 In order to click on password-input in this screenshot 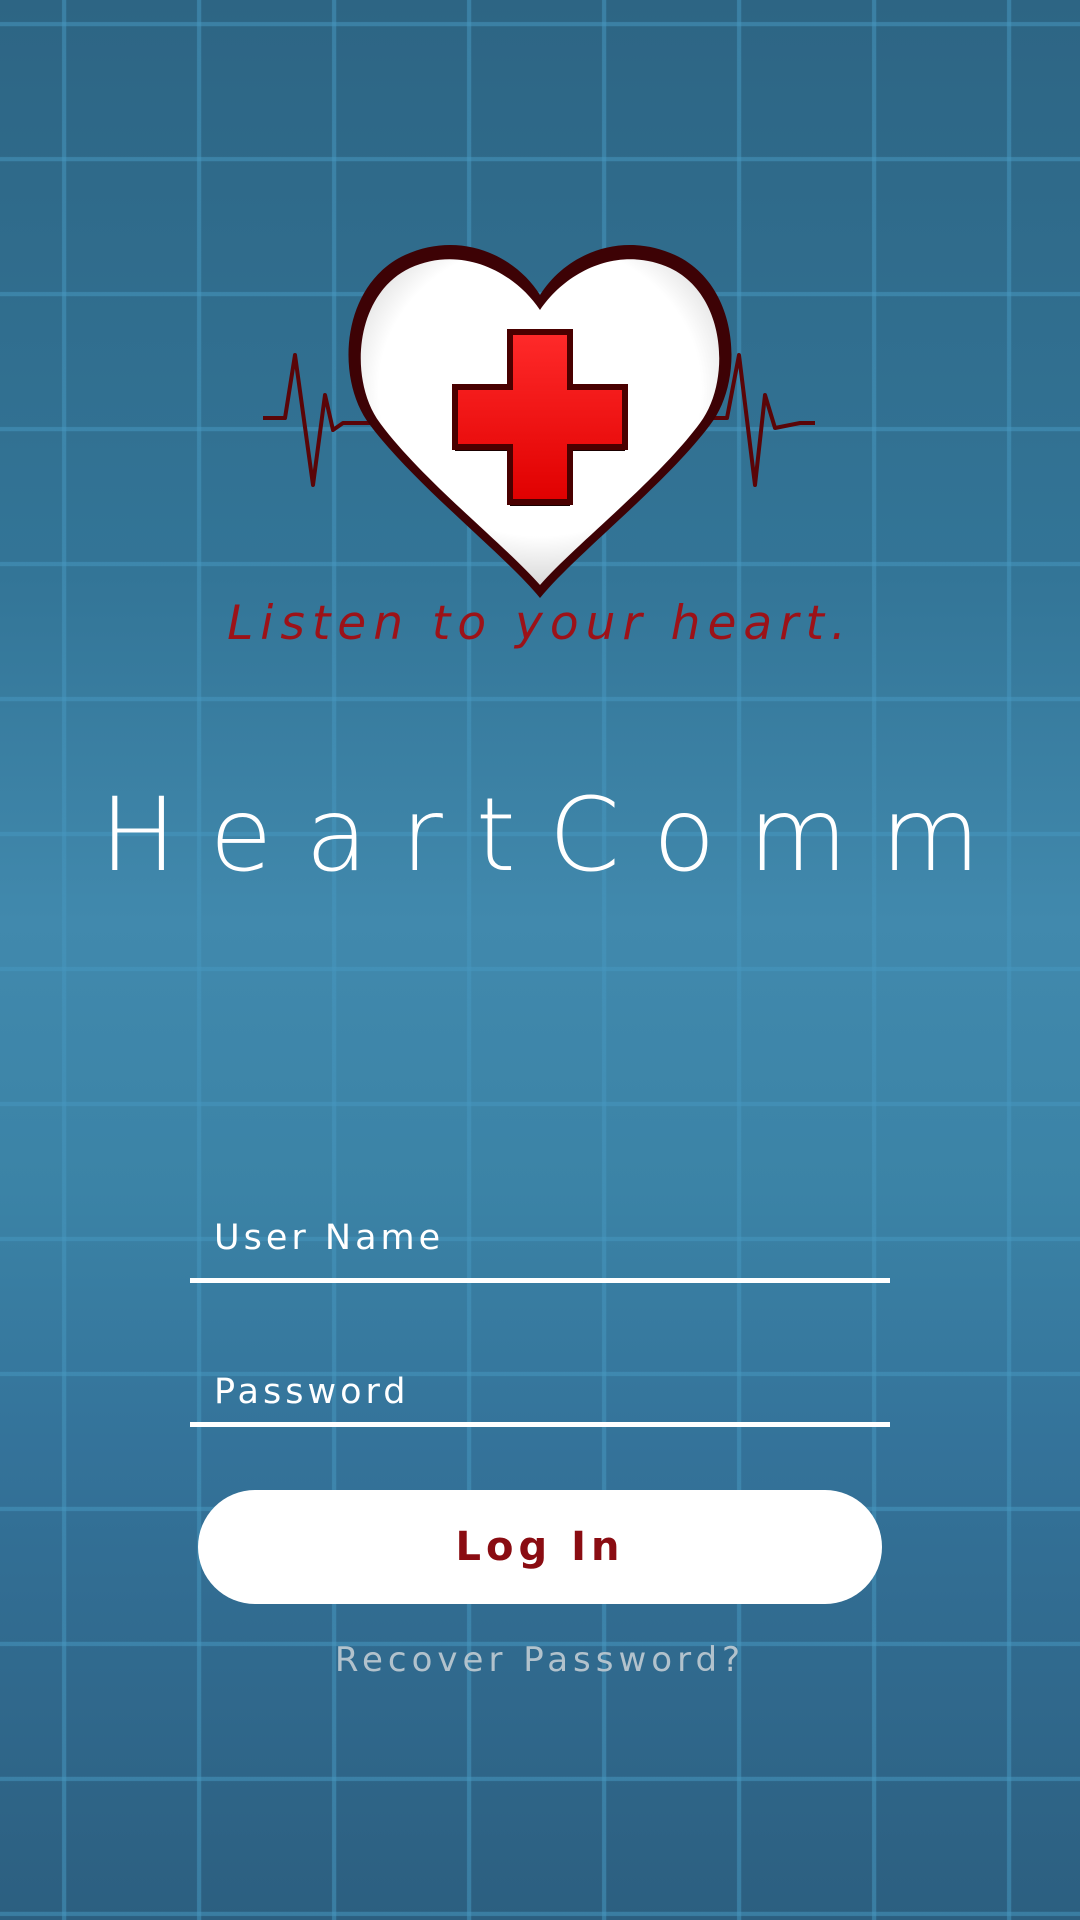, I will do `click(540, 1386)`.